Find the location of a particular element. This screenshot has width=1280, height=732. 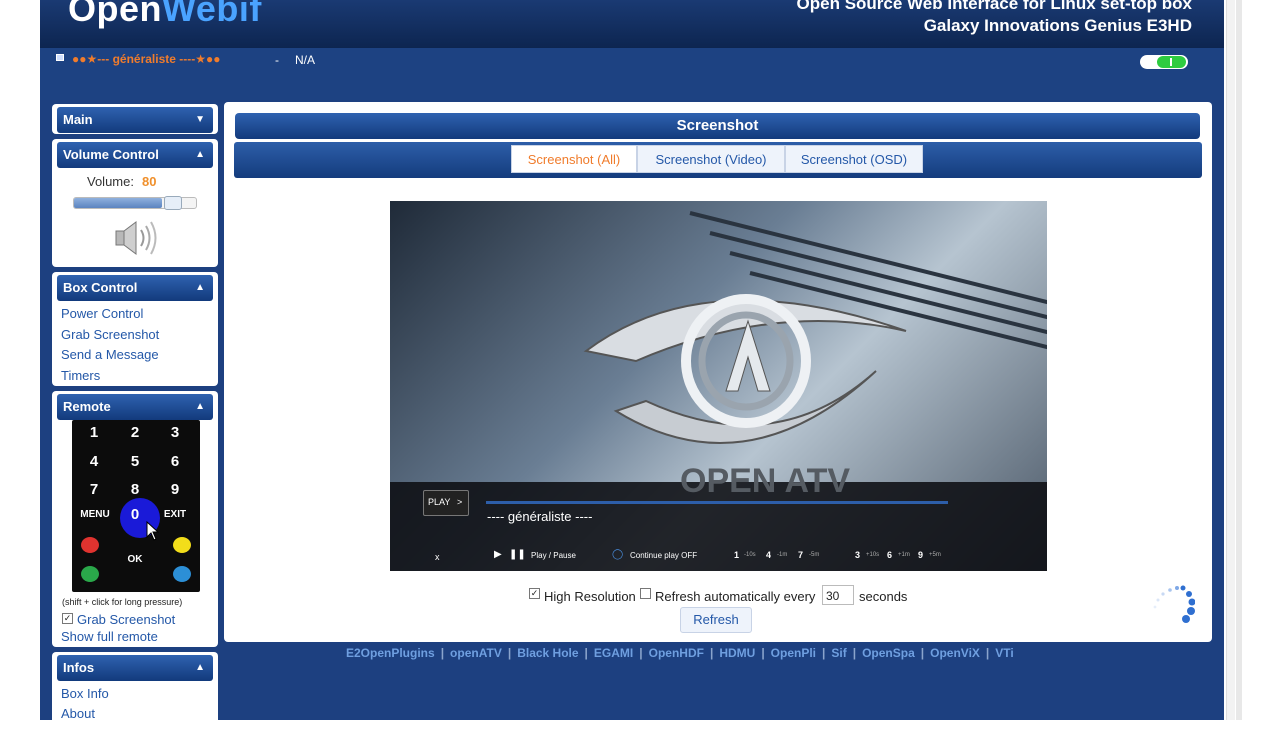

remote-hint: (shift + click for long pressure) is located at coordinates (122, 602).